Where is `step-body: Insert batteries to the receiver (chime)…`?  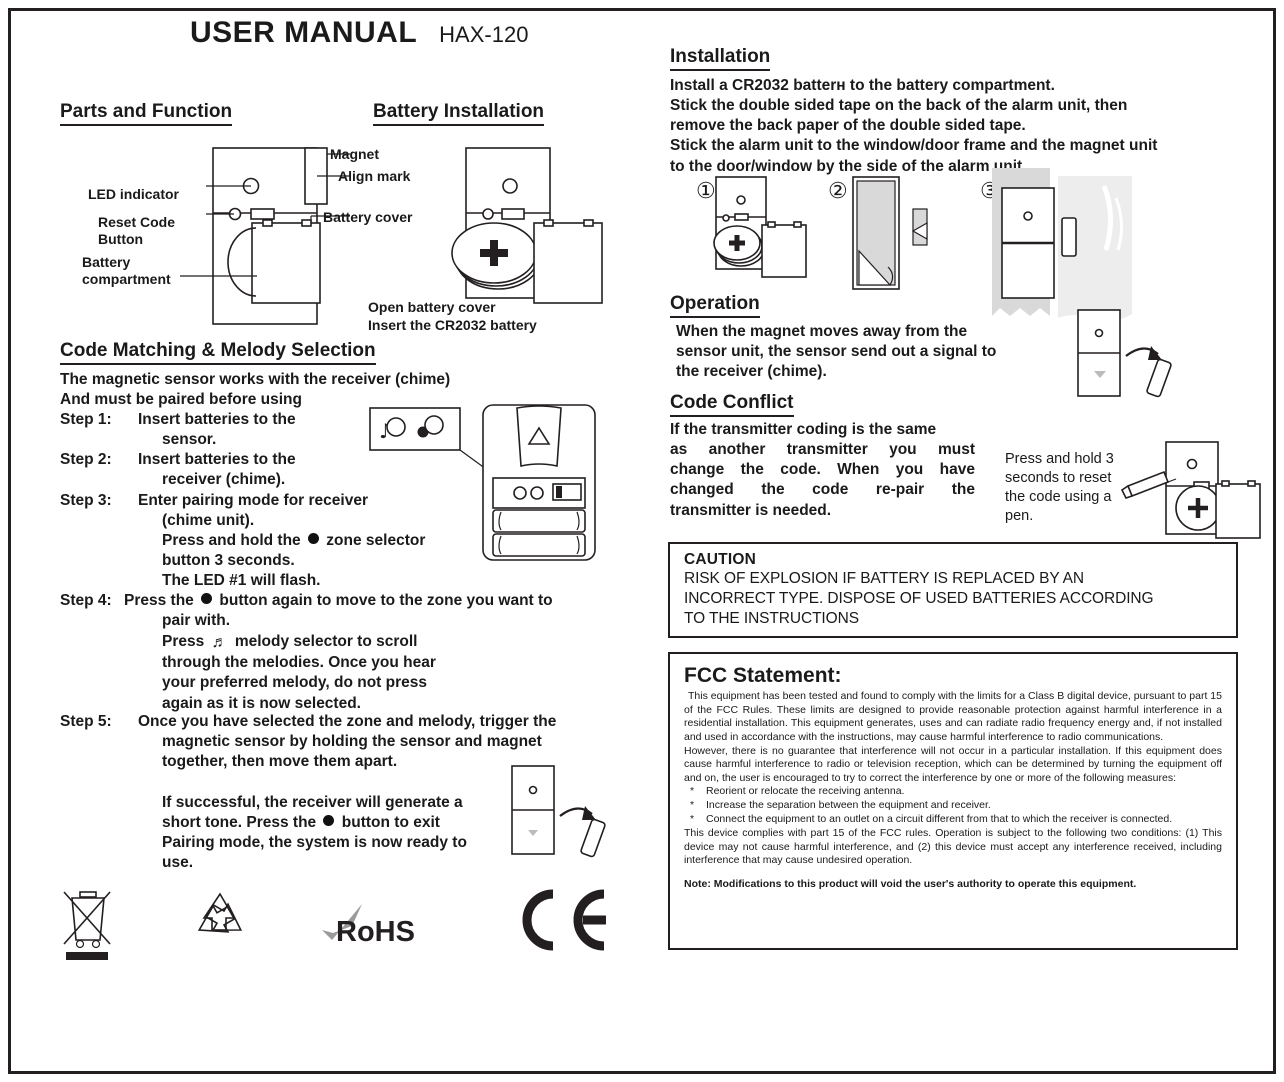
step-body: Insert batteries to the receiver (chime)… is located at coordinates (217, 470).